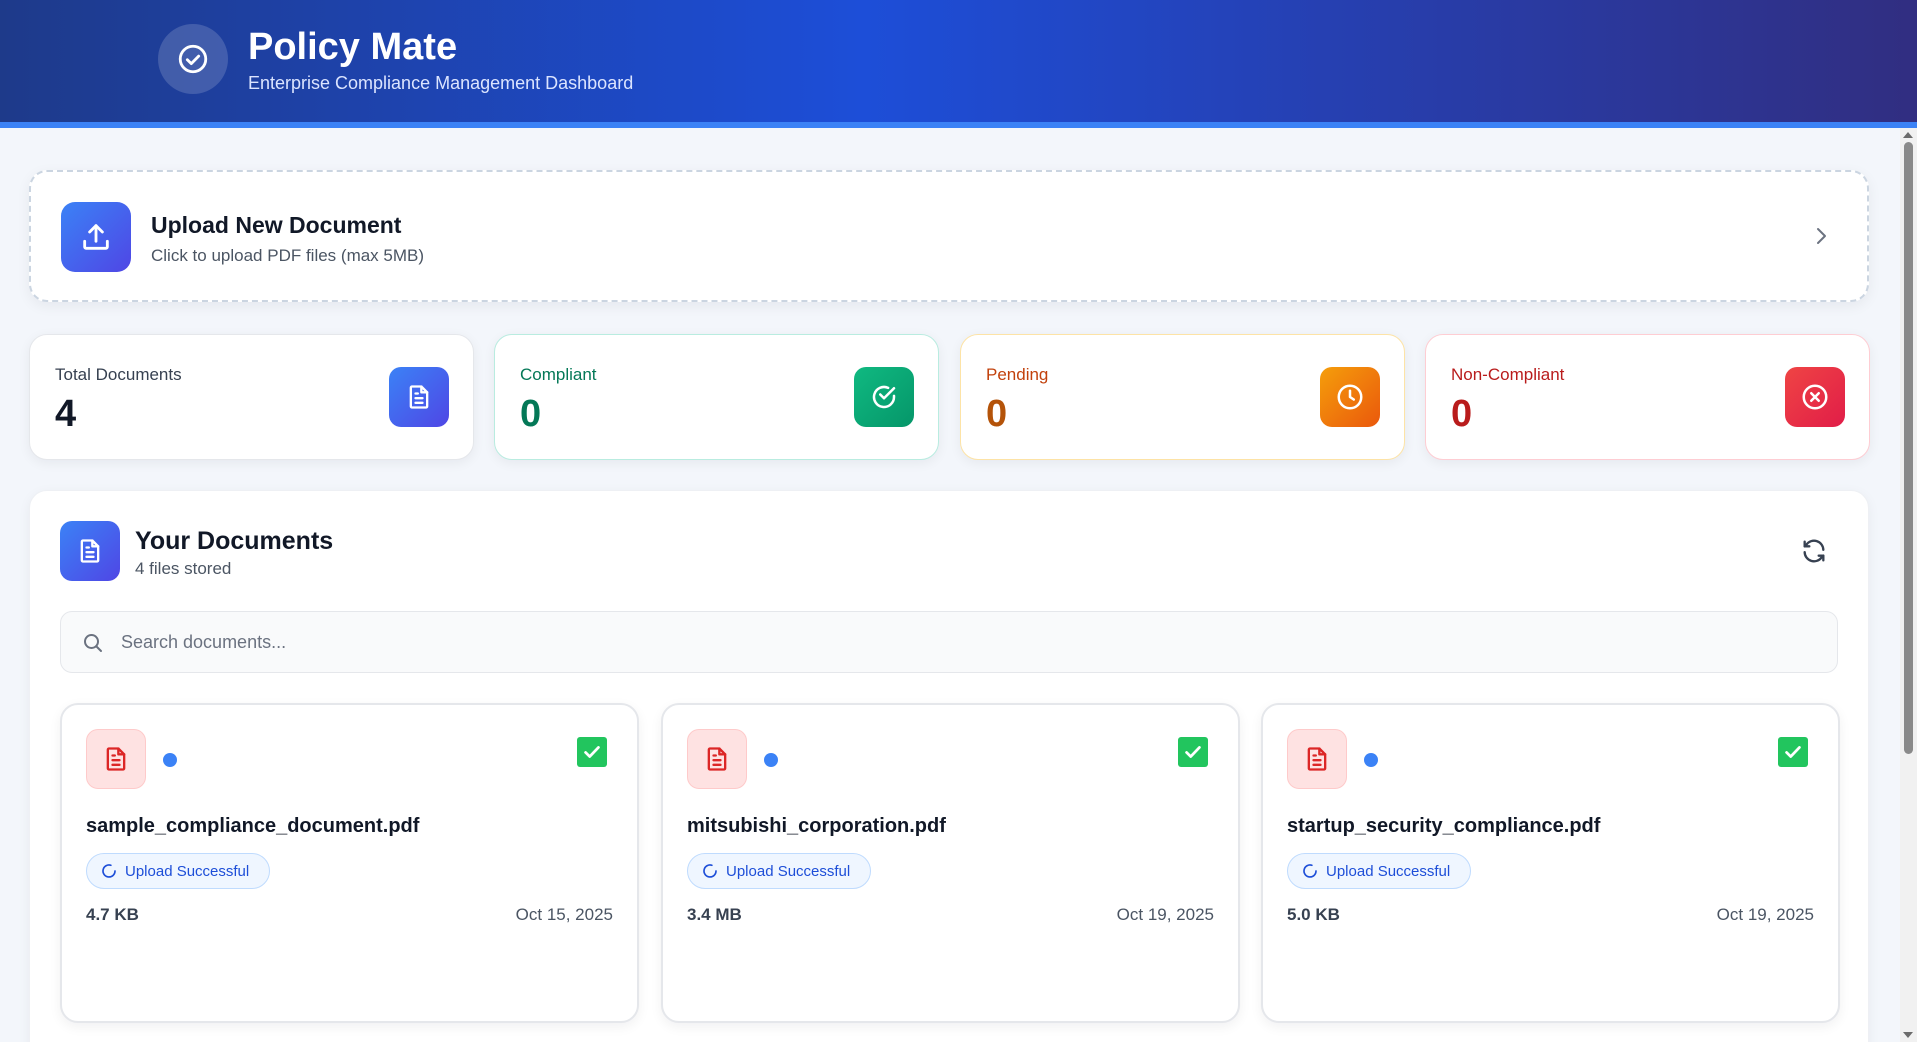  Describe the element at coordinates (1017, 374) in the screenshot. I see `stat-label: Pending` at that location.